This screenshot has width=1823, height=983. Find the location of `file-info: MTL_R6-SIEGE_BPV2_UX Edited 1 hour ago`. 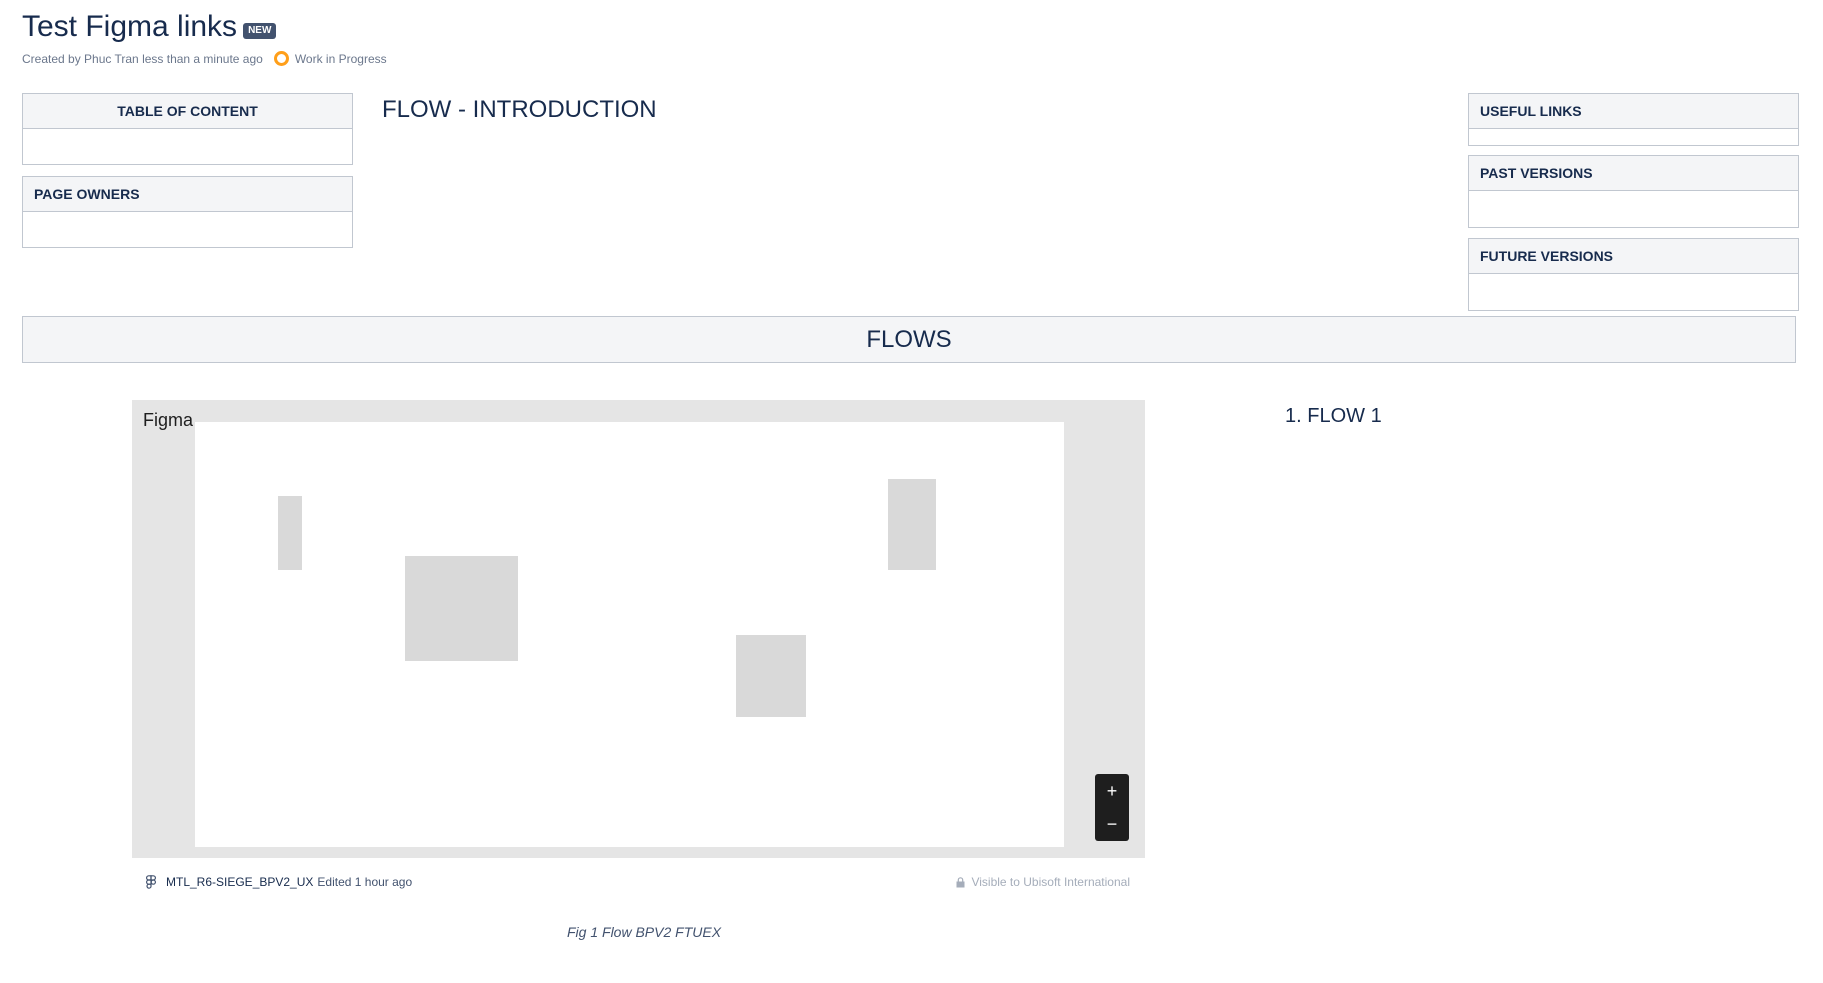

file-info: MTL_R6-SIEGE_BPV2_UX Edited 1 hour ago is located at coordinates (279, 882).